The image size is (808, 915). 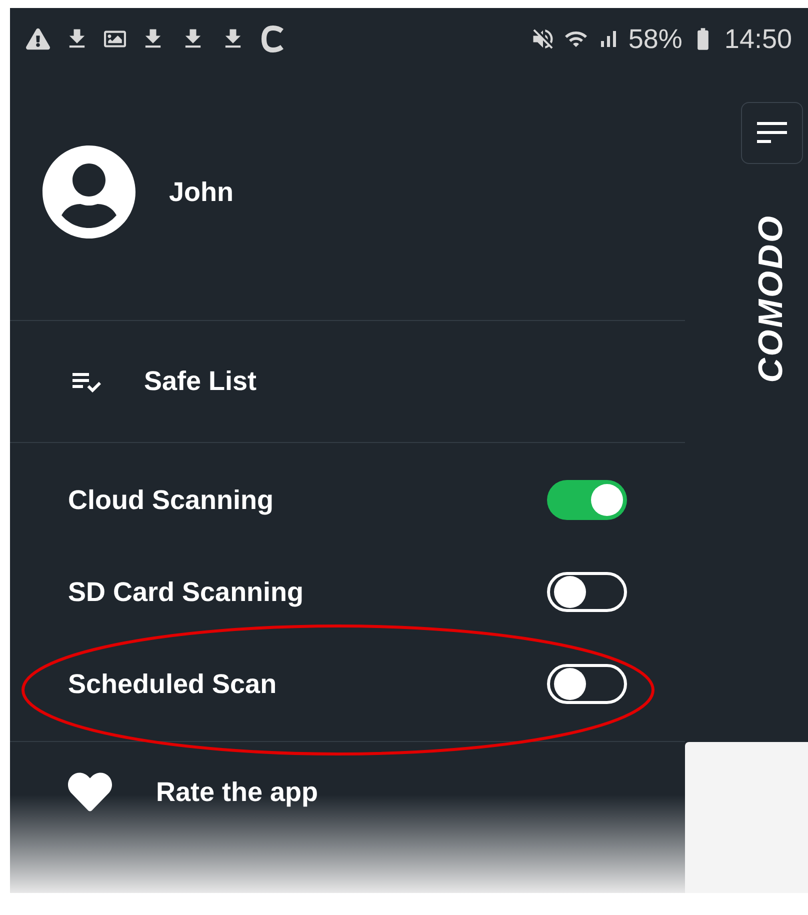 What do you see at coordinates (38, 39) in the screenshot?
I see `warning-icon` at bounding box center [38, 39].